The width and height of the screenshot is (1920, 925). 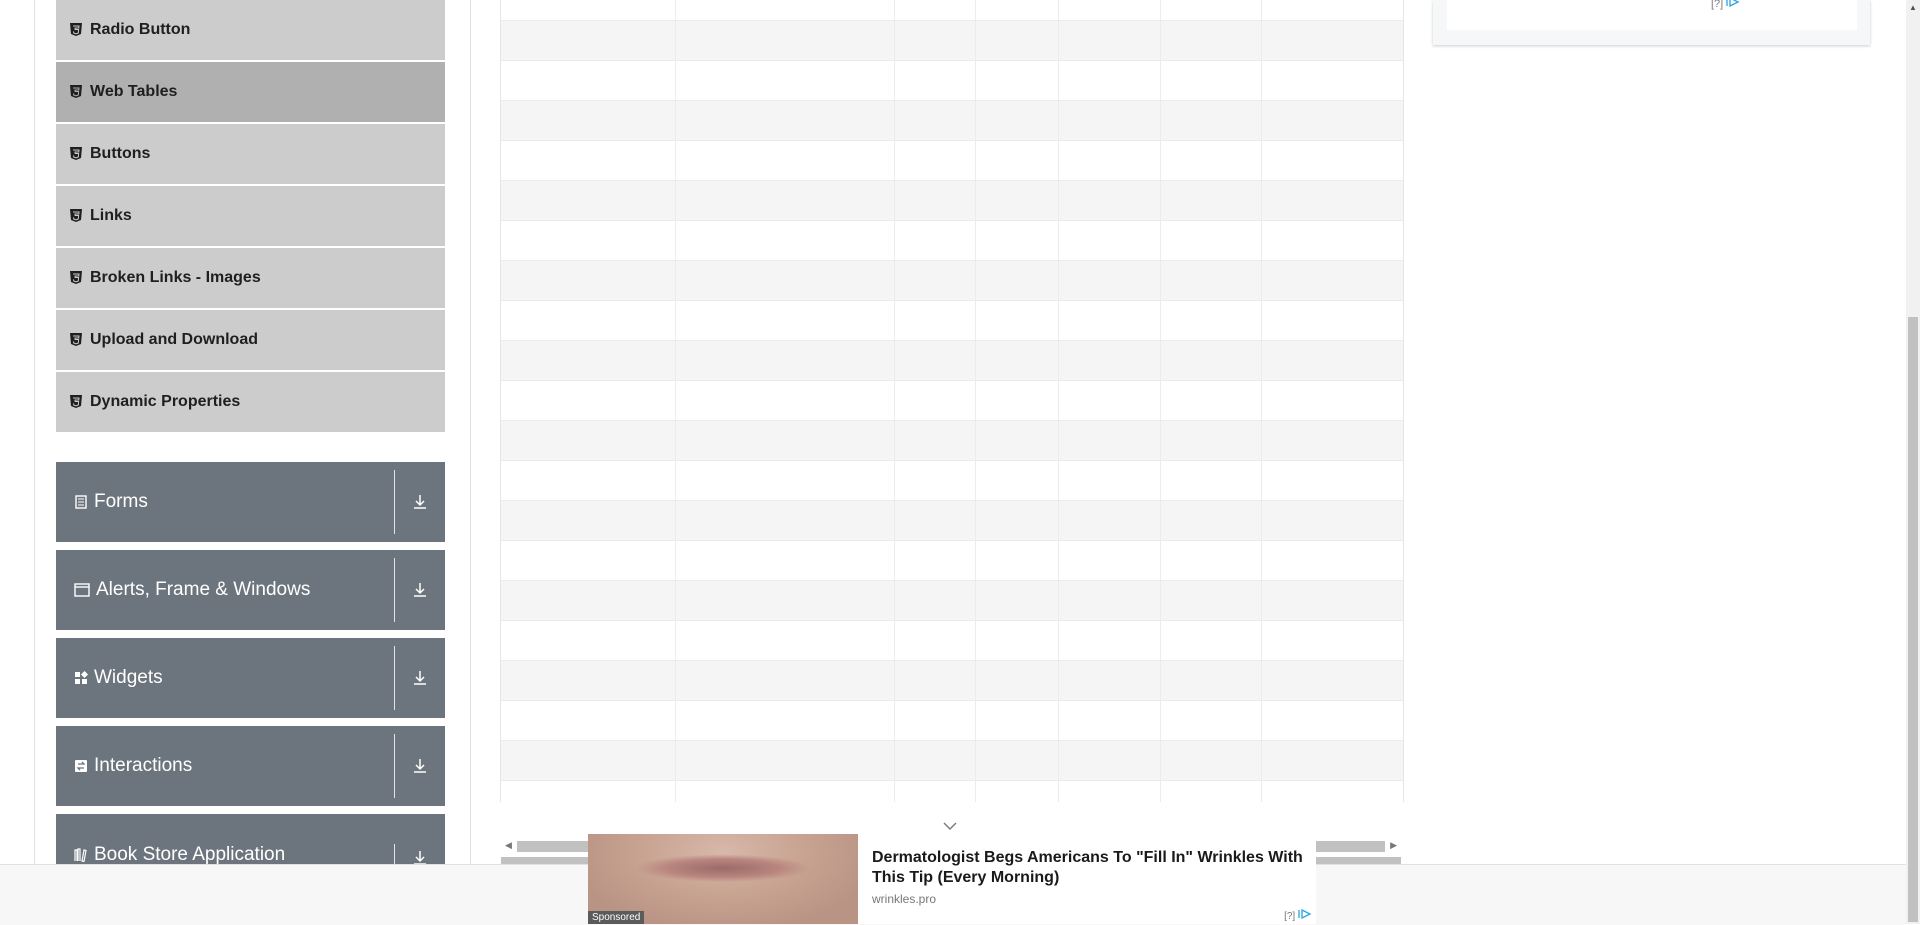 I want to click on group-header-book-store: Book Store Application, so click(x=250, y=839).